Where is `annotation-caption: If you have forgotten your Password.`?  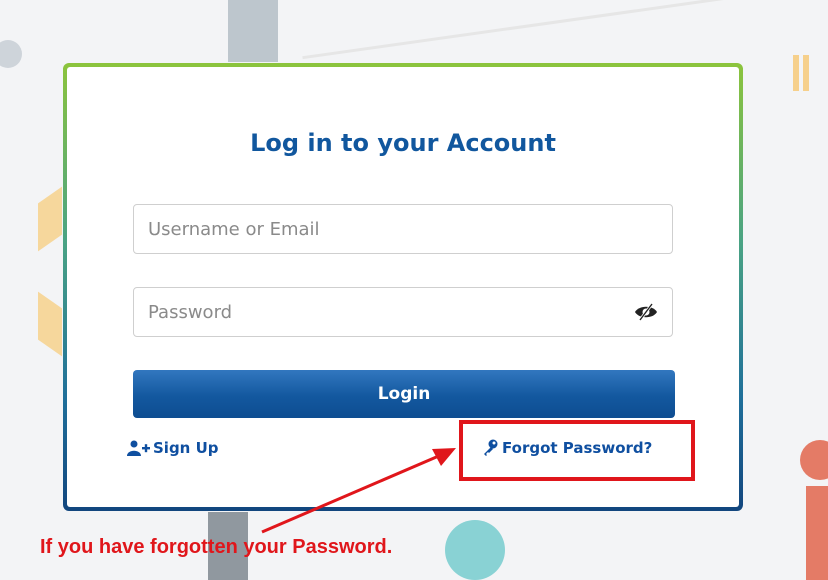 annotation-caption: If you have forgotten your Password. is located at coordinates (216, 547).